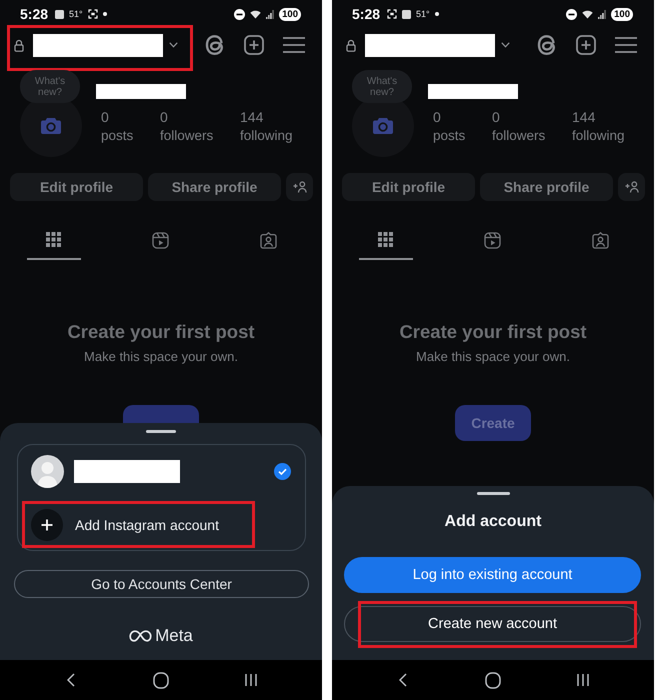 This screenshot has width=656, height=700. I want to click on log-in-button: Log into existing account, so click(492, 575).